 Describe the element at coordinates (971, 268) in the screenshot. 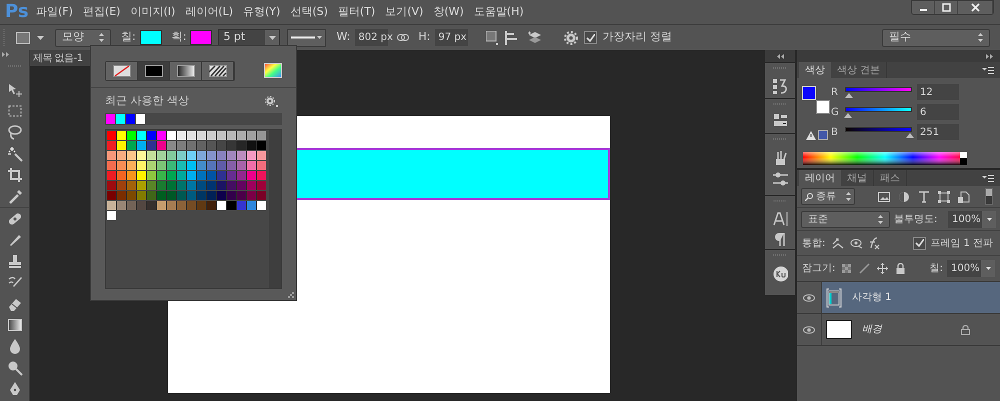

I see `fill-field: 100%` at that location.